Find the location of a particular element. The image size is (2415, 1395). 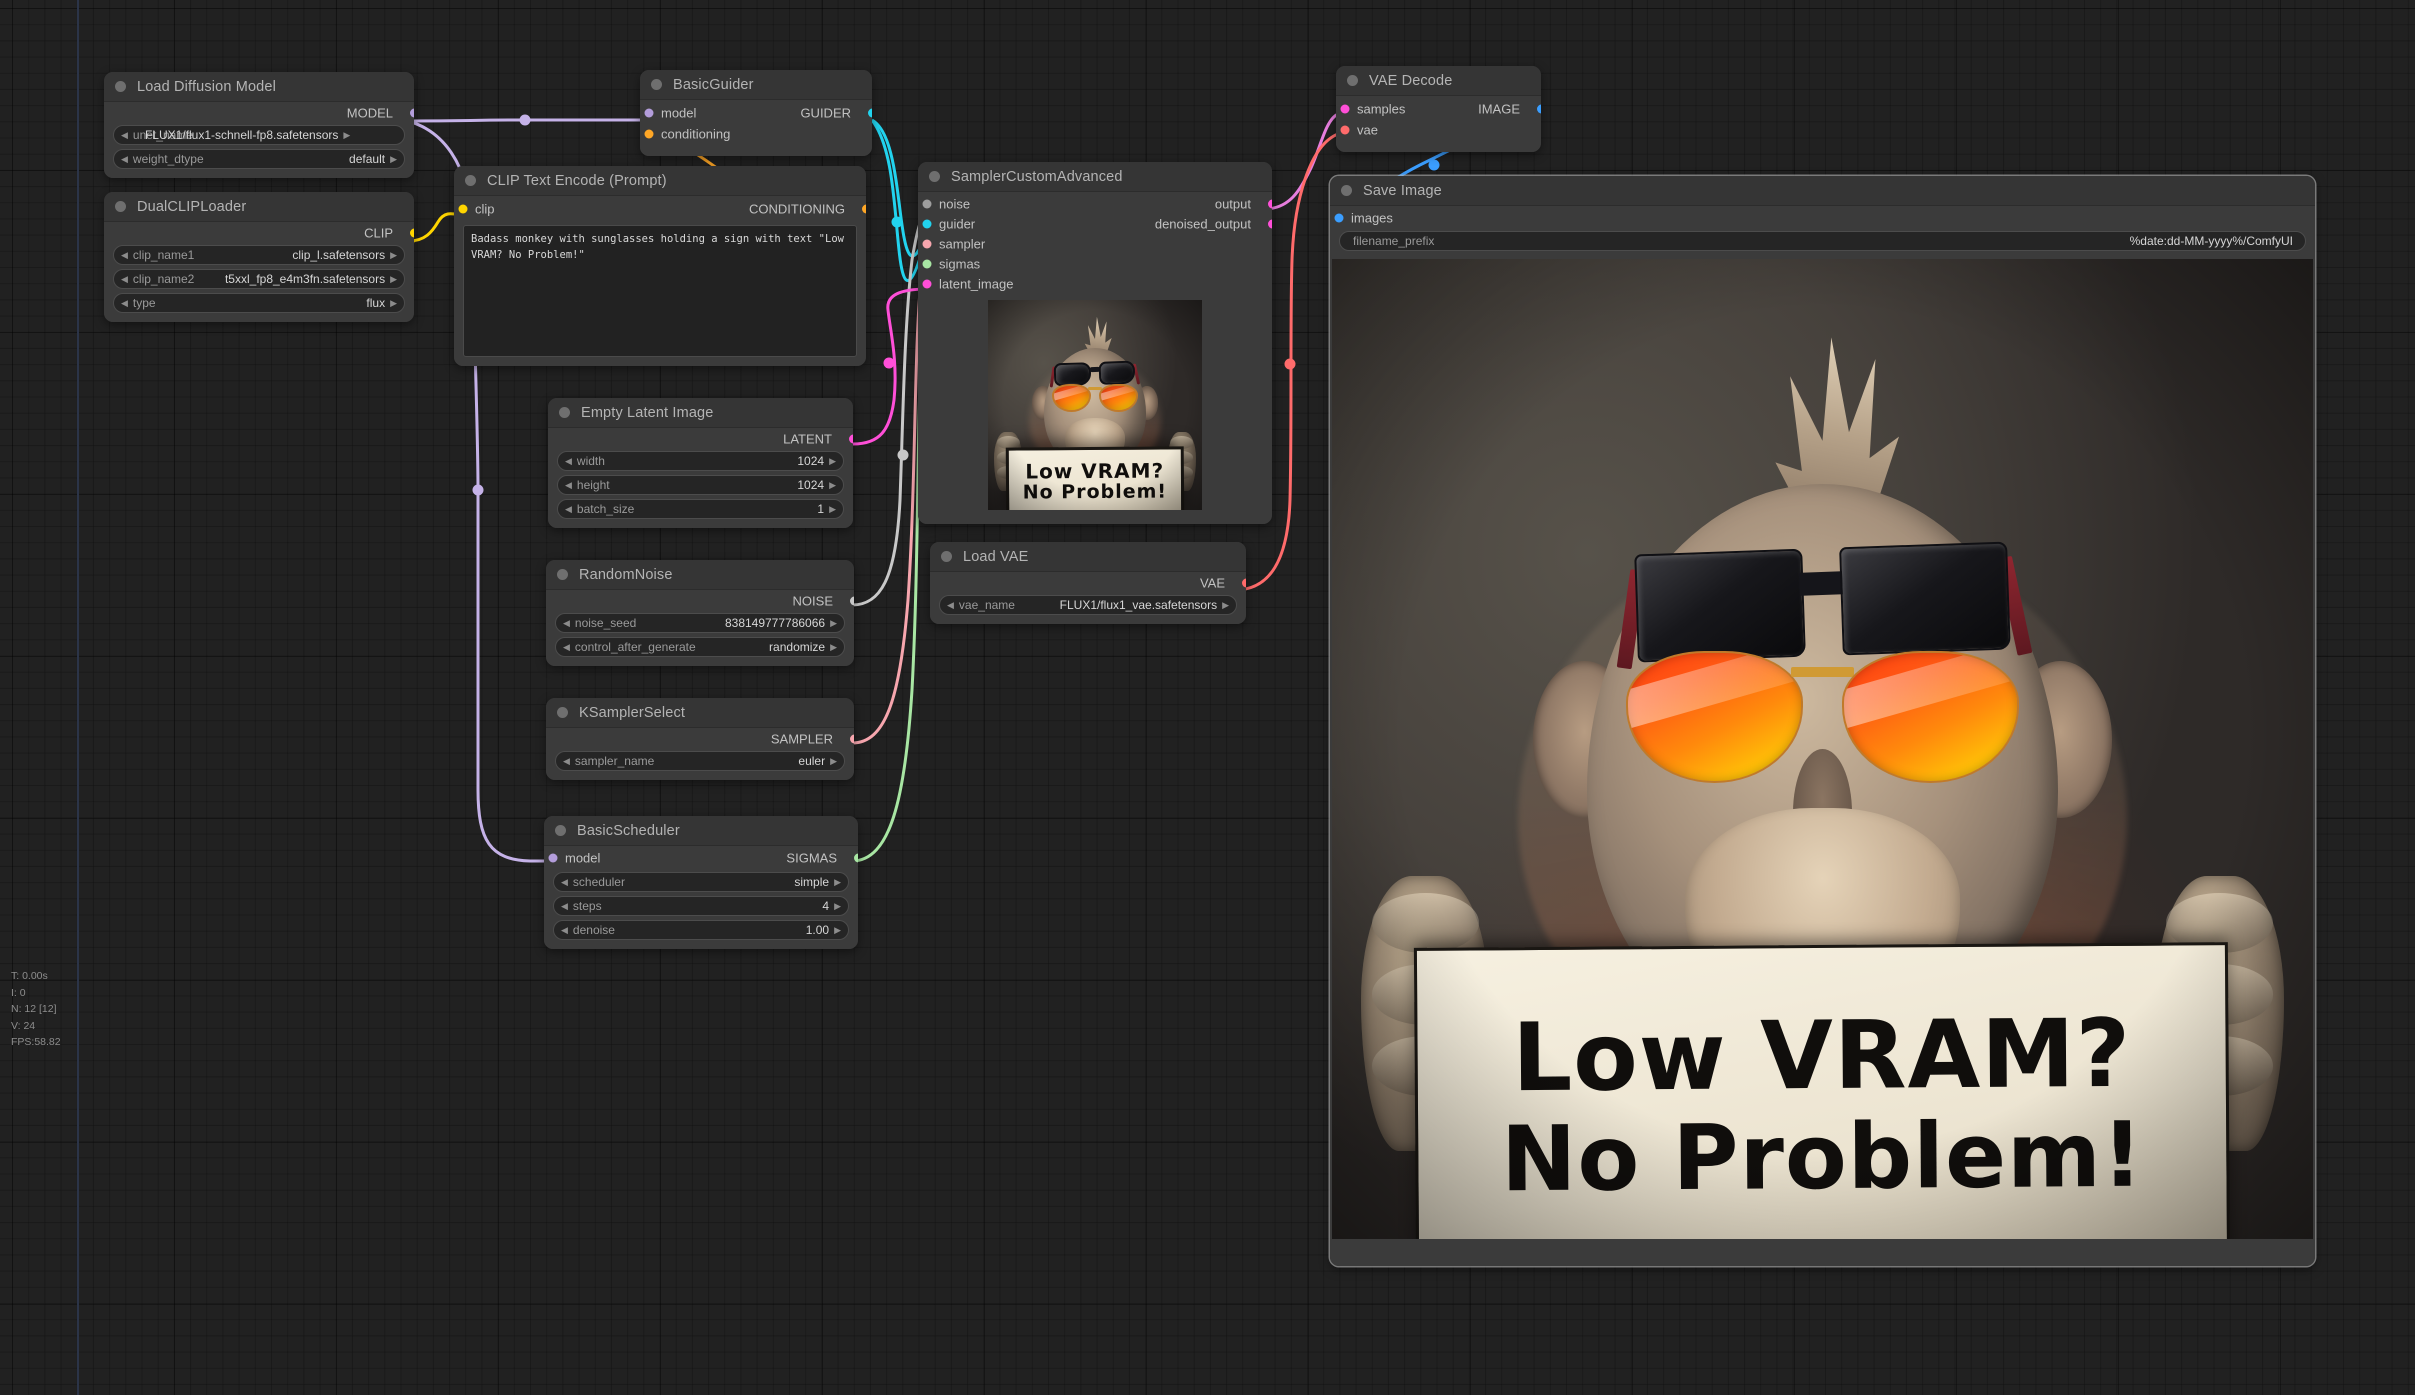

slot-row-model-sigmas: model SIGMAS is located at coordinates (701, 858).